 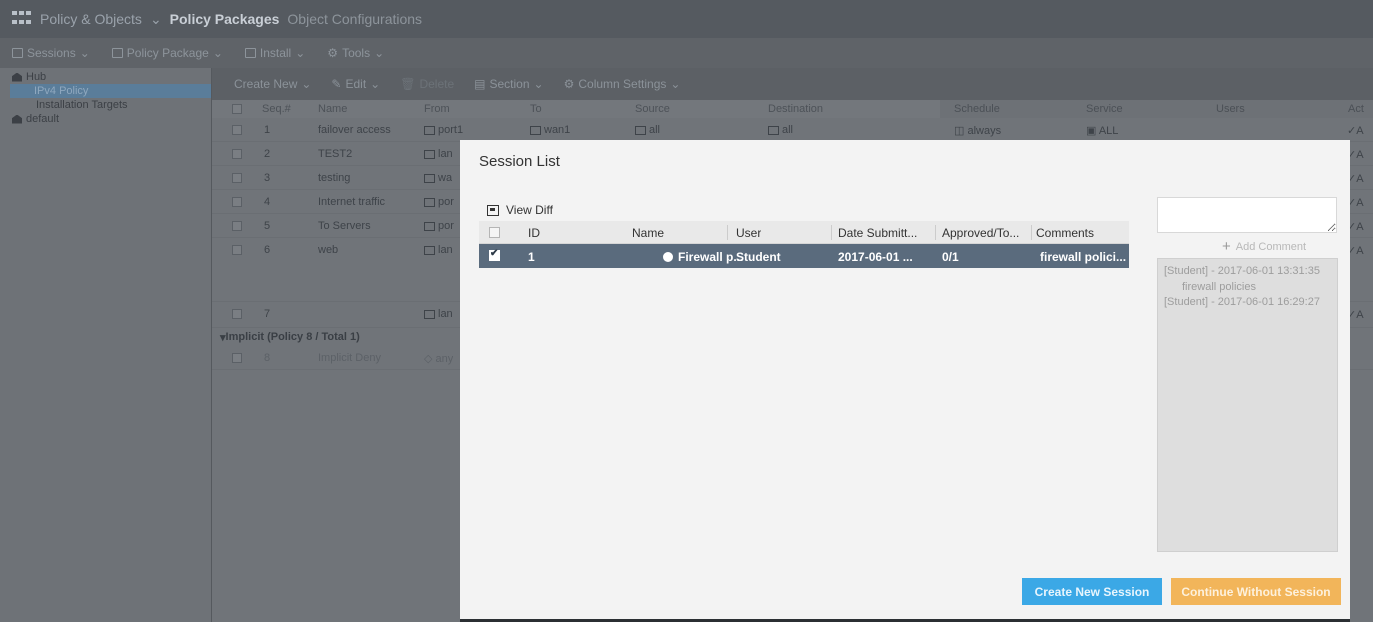 What do you see at coordinates (508, 84) in the screenshot?
I see `section-button: ▤ Section ⌄` at bounding box center [508, 84].